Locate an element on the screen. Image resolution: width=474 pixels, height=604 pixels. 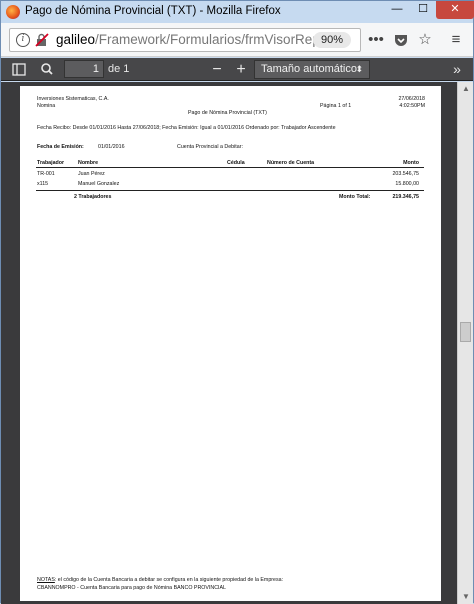
search-icon is located at coordinates (47, 69).